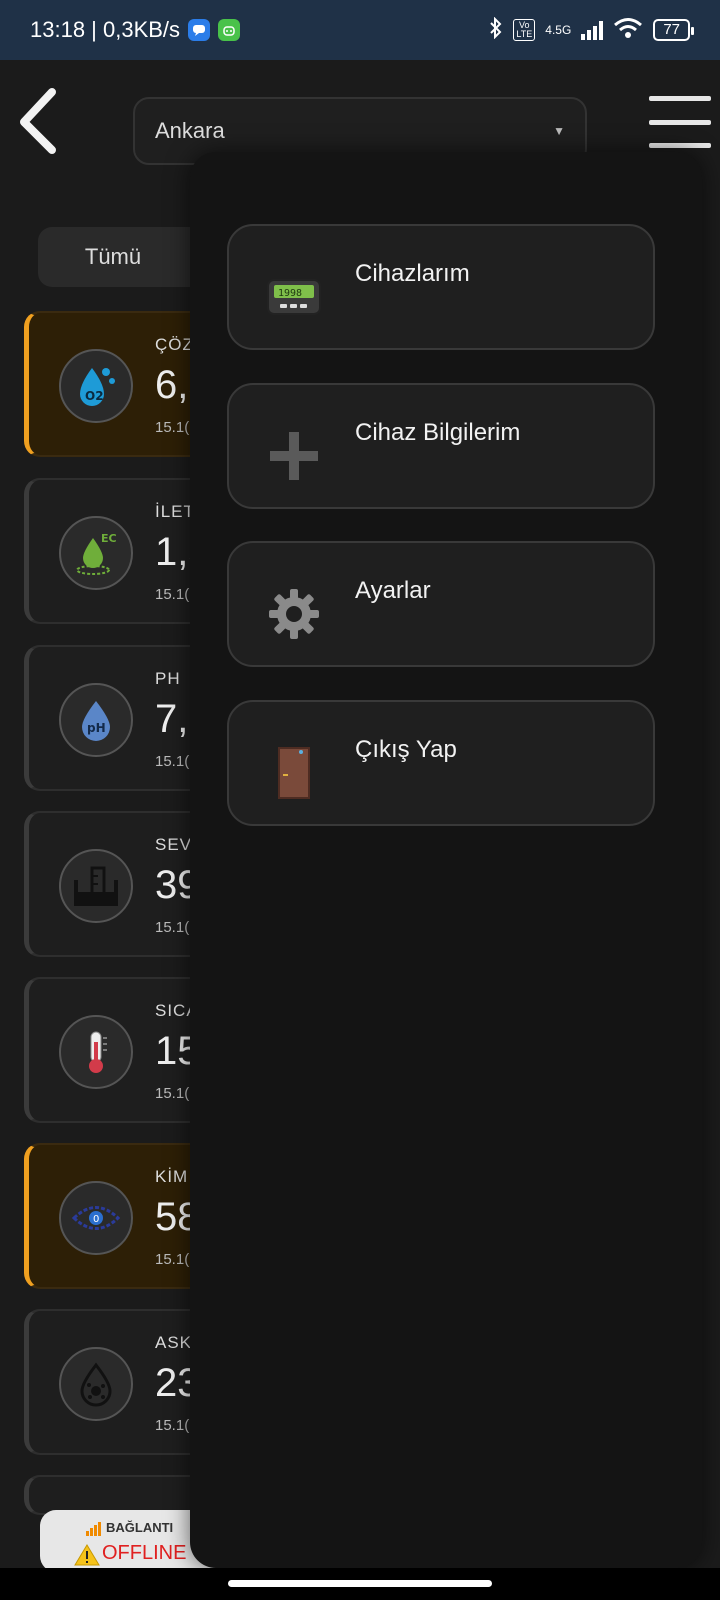  I want to click on thermometer-icon, so click(96, 1052).